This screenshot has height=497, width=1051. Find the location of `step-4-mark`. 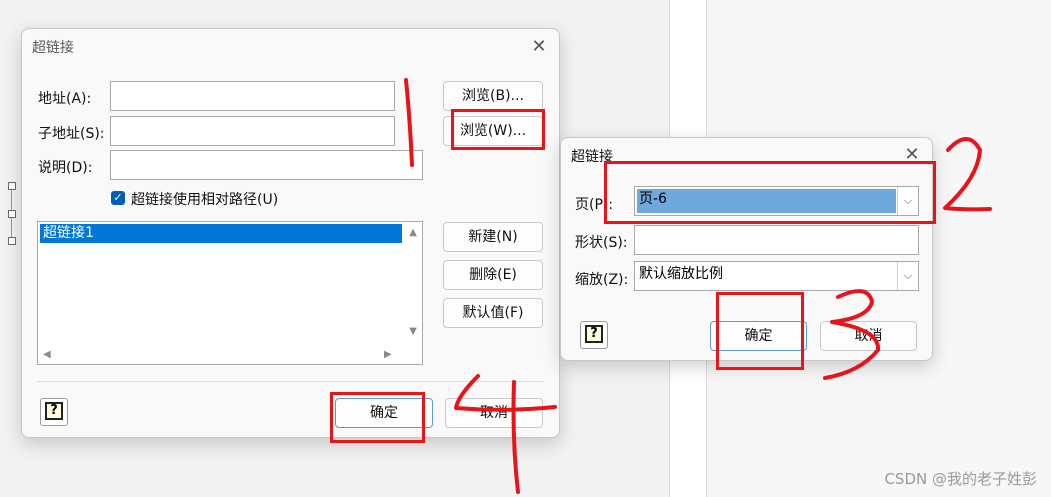

step-4-mark is located at coordinates (505, 434).